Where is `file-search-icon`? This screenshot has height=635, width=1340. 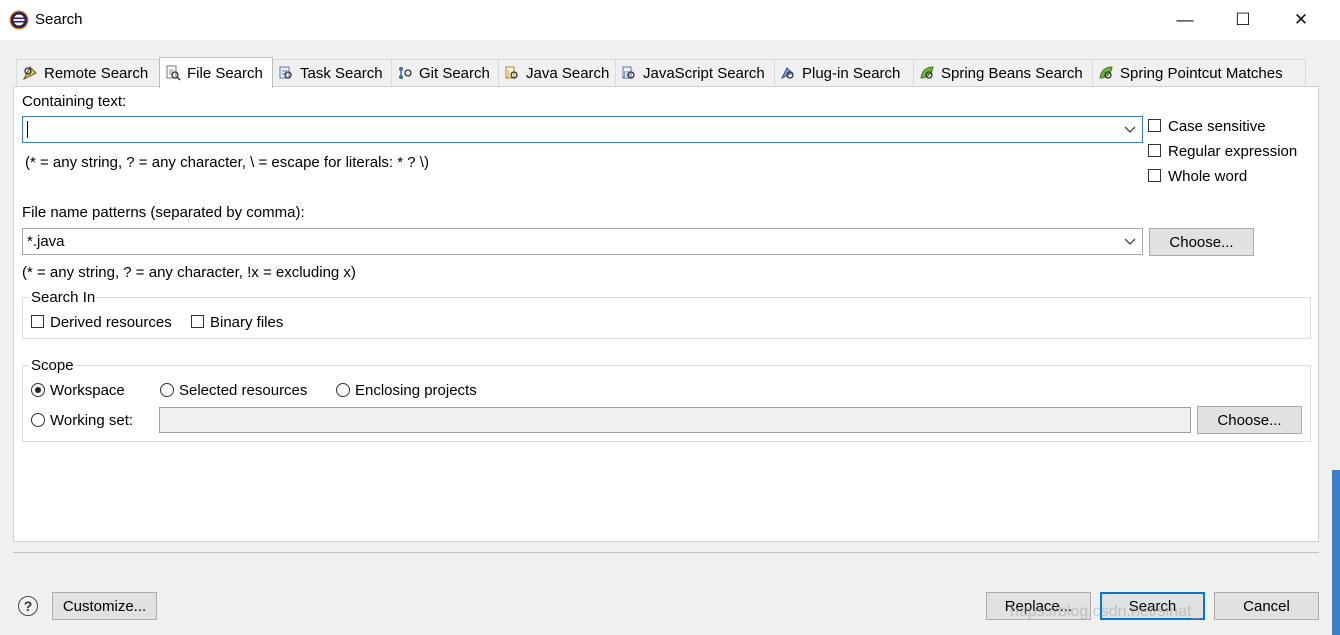
file-search-icon is located at coordinates (173, 73).